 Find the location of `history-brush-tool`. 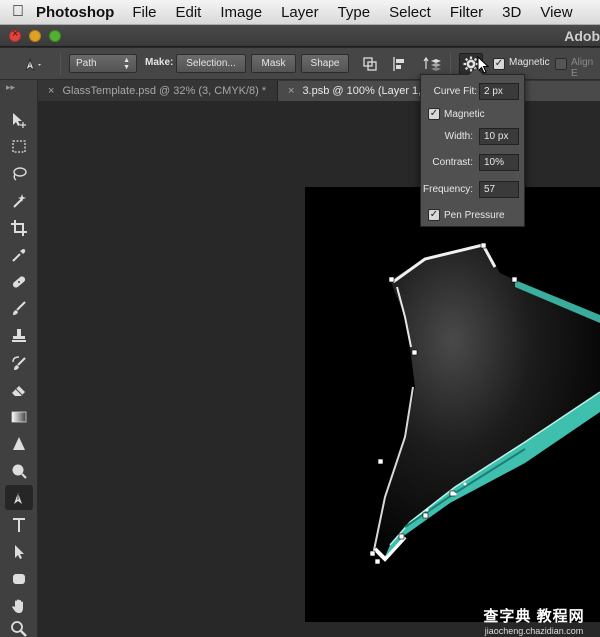

history-brush-tool is located at coordinates (19, 362).